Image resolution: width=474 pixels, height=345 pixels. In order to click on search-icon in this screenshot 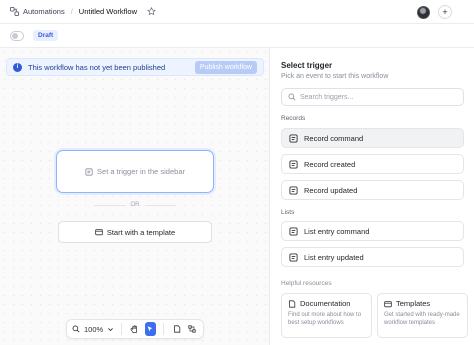, I will do `click(292, 97)`.